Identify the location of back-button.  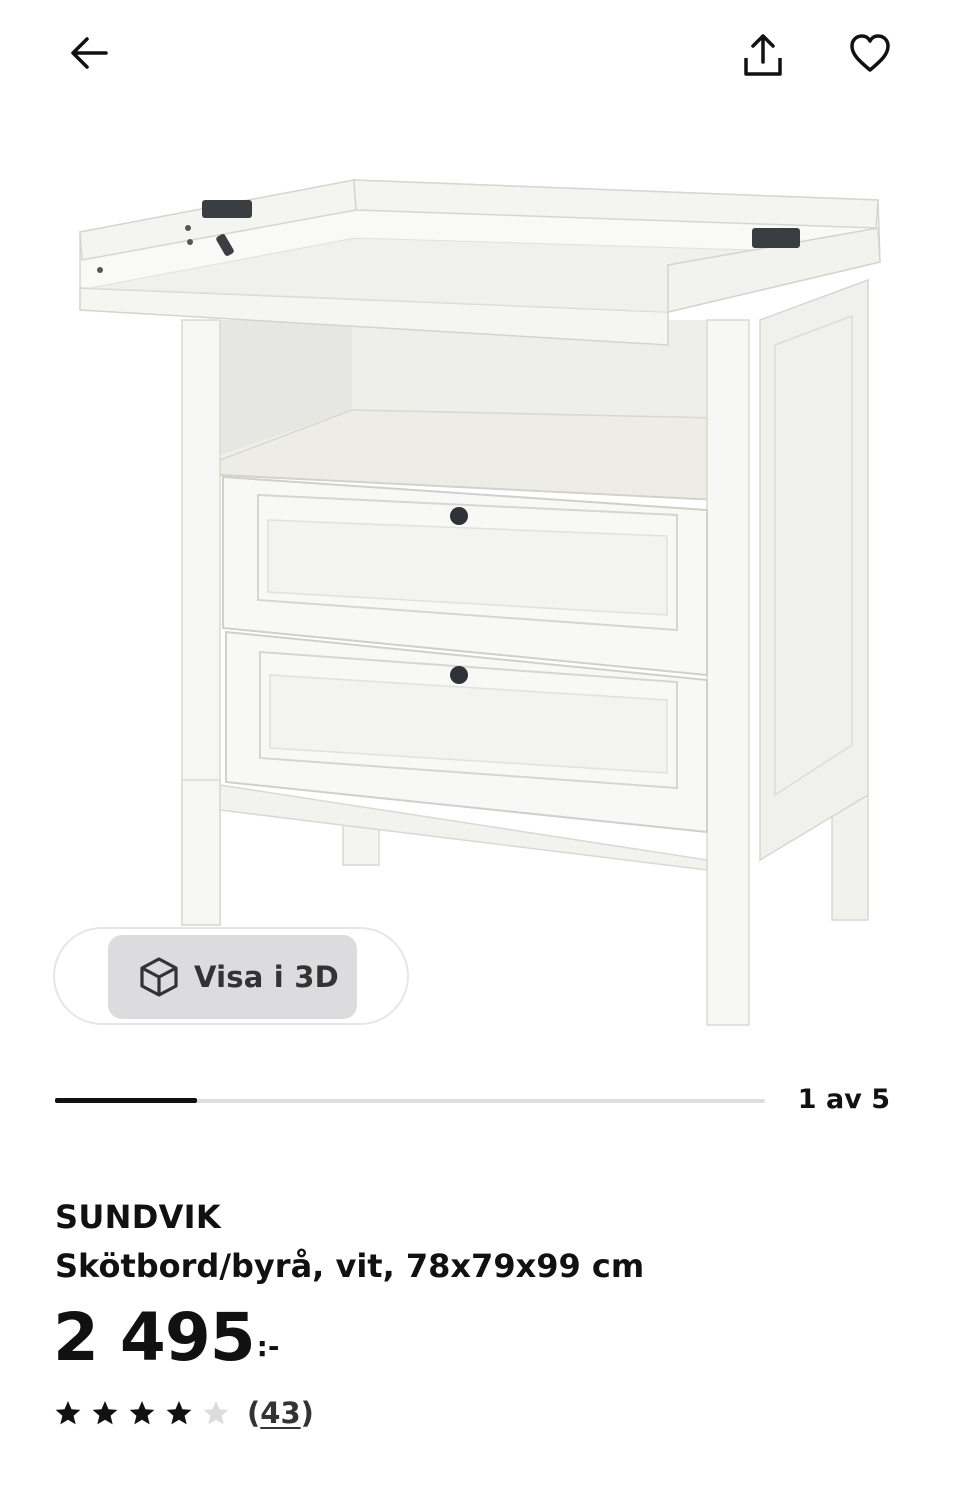
(89, 53).